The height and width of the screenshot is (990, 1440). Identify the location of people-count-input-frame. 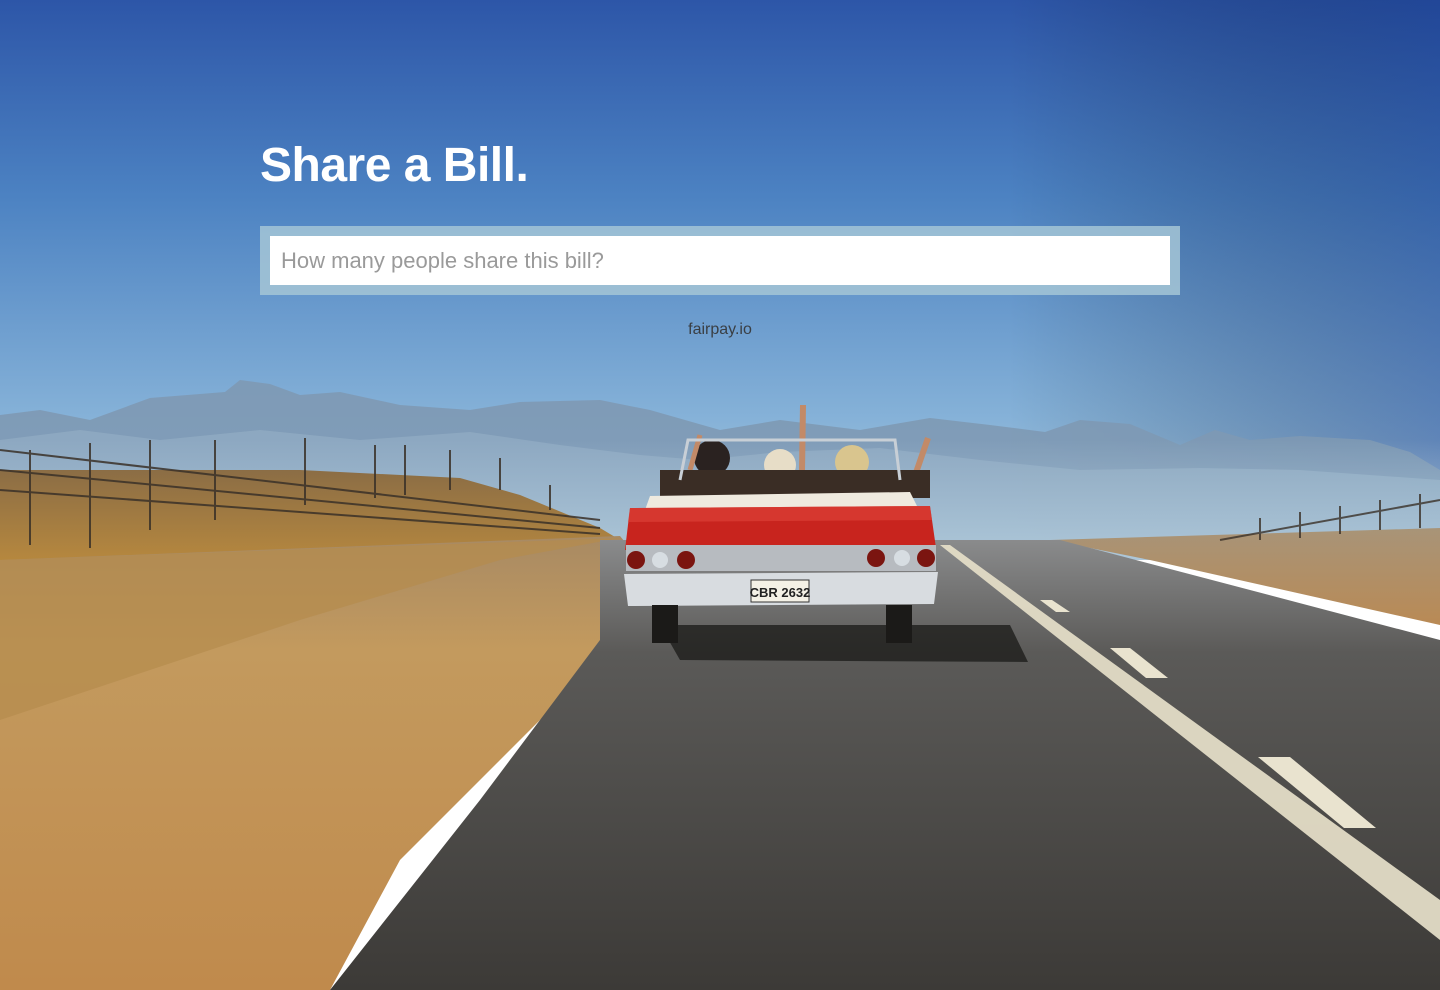
(720, 260).